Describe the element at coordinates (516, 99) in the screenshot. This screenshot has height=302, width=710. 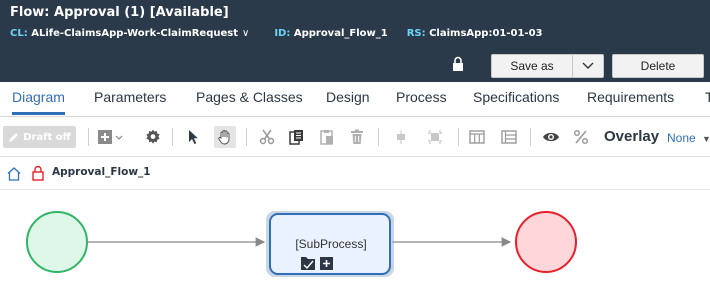
I see `tab-specifications: Specifications` at that location.